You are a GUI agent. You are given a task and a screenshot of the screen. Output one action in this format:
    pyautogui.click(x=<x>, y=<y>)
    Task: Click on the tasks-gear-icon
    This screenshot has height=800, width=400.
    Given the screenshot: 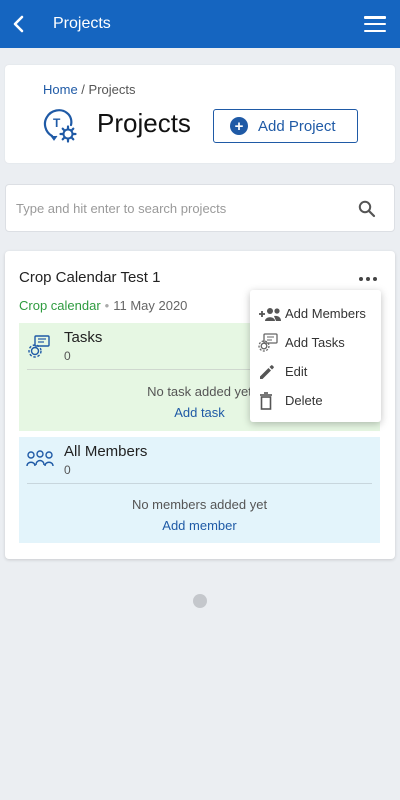 What is the action you would take?
    pyautogui.click(x=39, y=346)
    